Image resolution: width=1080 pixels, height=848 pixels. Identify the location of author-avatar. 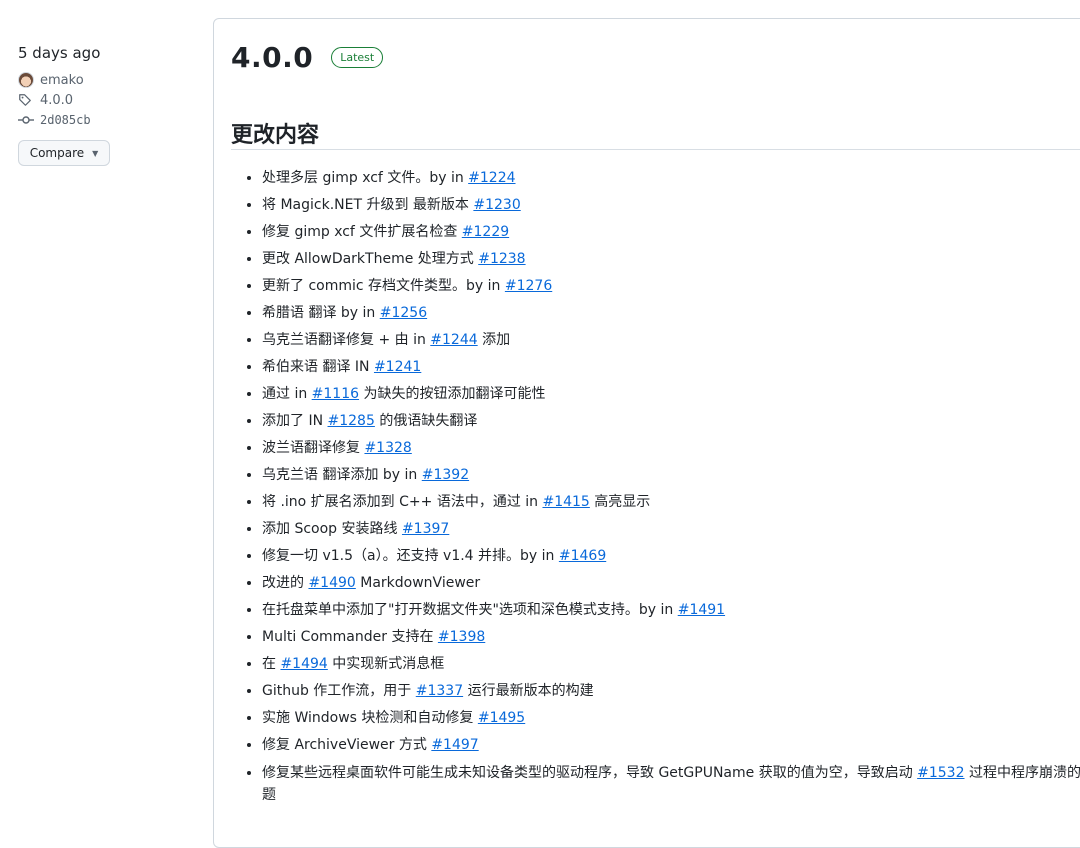
(27, 80).